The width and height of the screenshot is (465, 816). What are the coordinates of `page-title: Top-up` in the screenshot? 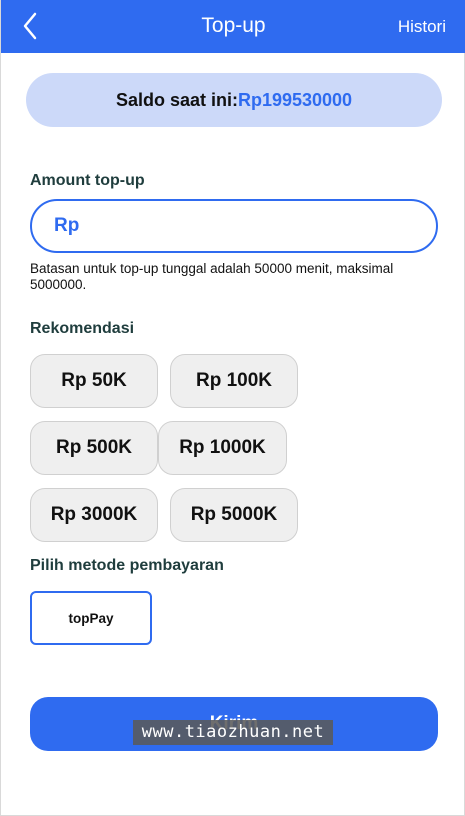 It's located at (233, 25).